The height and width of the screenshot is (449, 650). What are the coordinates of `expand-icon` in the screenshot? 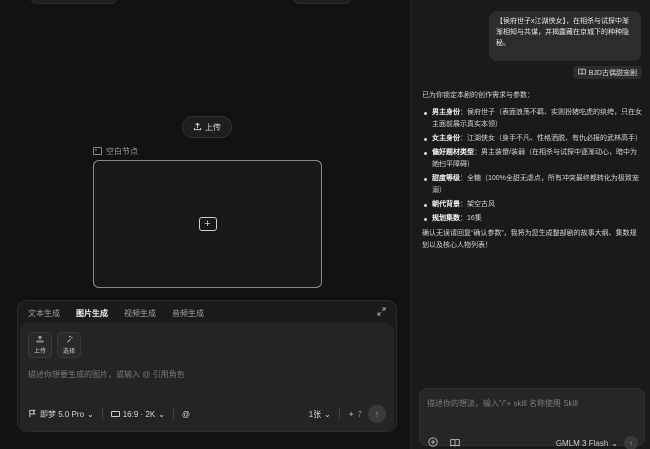 It's located at (381, 312).